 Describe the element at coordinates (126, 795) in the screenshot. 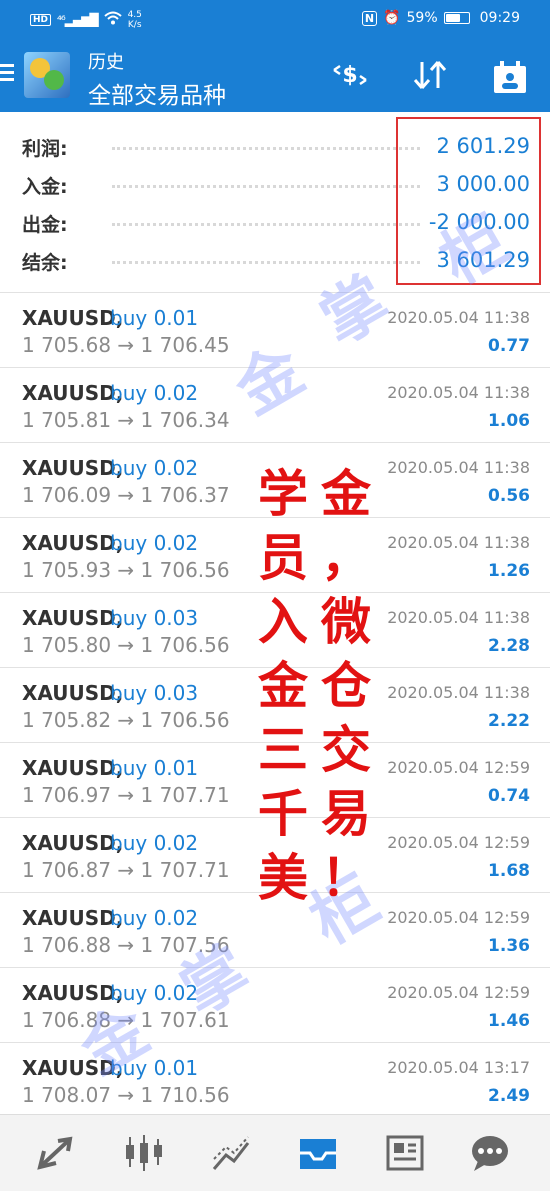

I see `deal-prices: 1 706.97 → 1 707.71` at that location.